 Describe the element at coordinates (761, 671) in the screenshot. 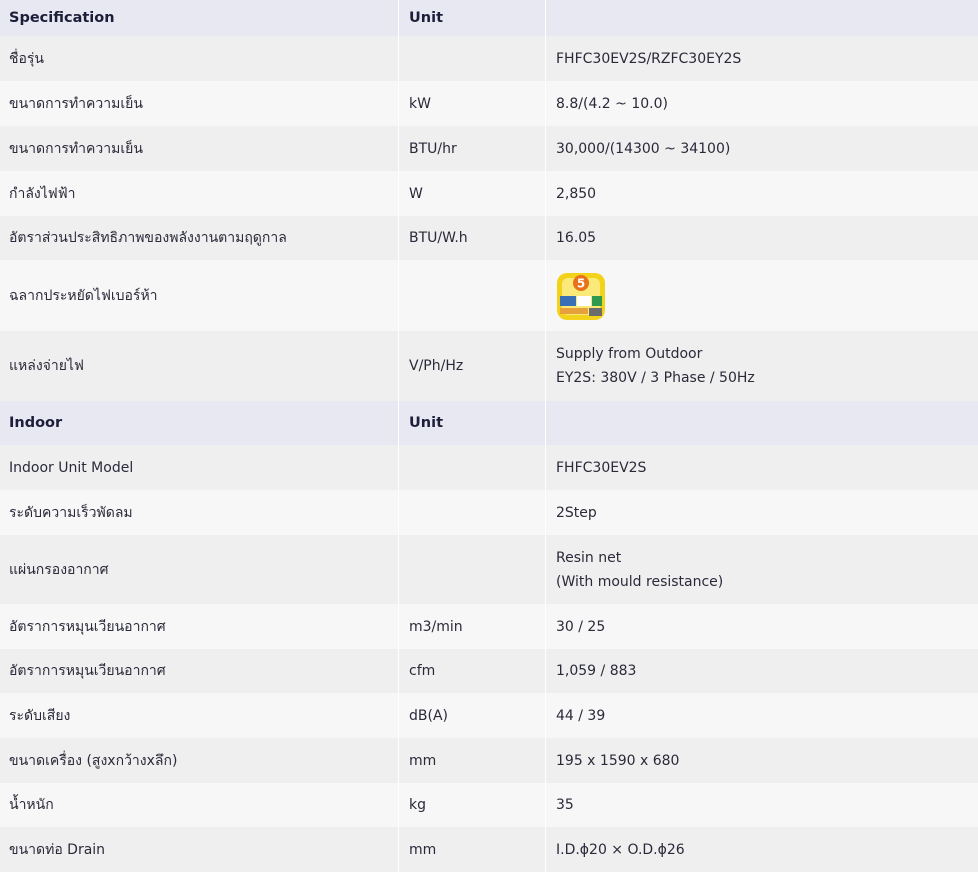

I see `row-value: 1,059 / 883` at that location.